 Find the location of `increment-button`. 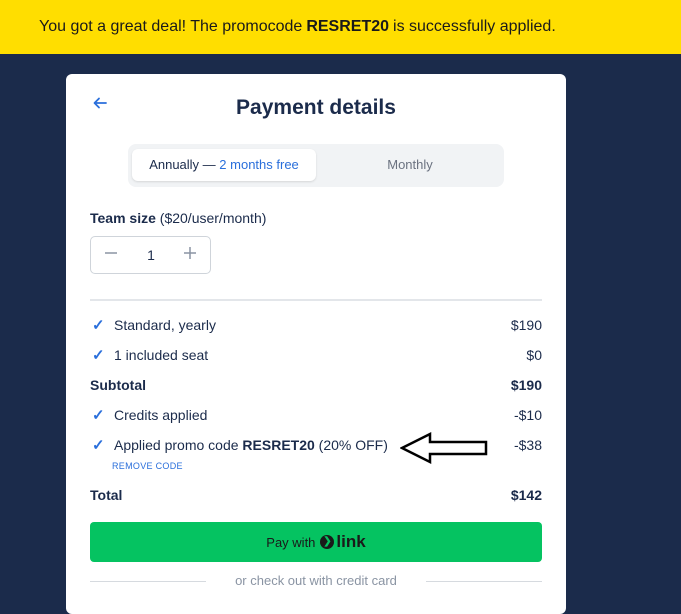

increment-button is located at coordinates (190, 255).